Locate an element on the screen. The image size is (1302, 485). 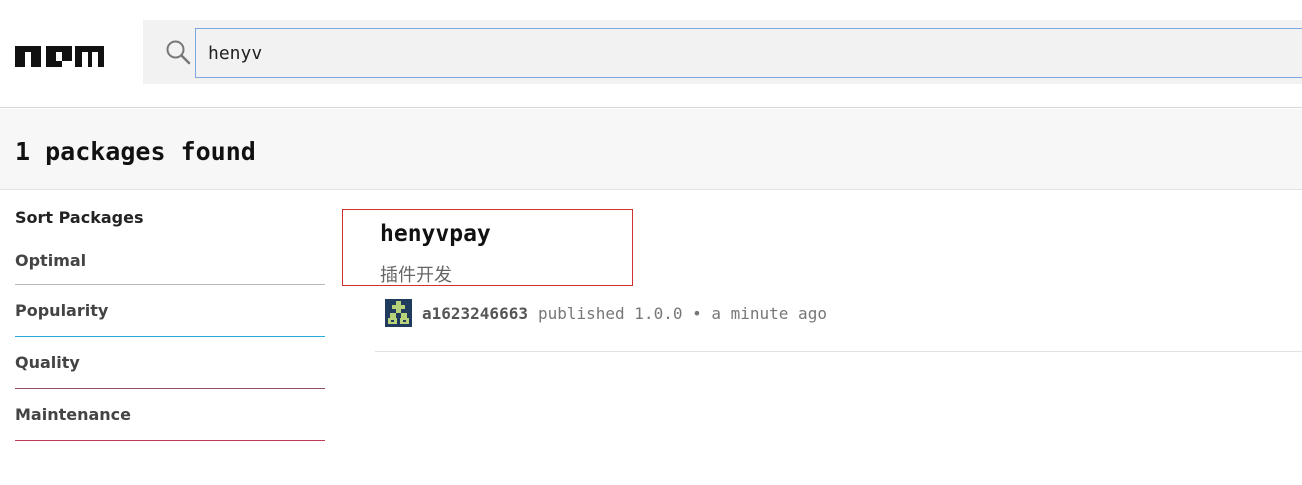
sort-heading: Sort Packages is located at coordinates (79, 217).